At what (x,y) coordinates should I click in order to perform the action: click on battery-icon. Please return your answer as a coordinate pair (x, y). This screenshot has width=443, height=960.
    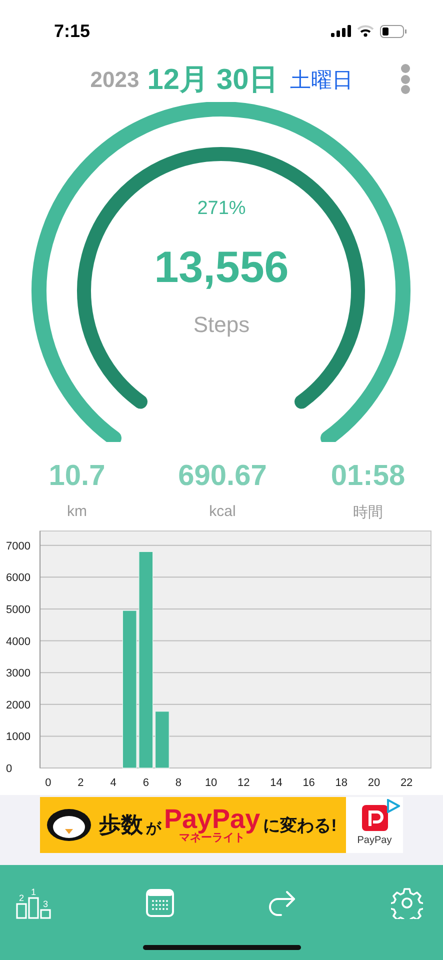
    Looking at the image, I should click on (393, 31).